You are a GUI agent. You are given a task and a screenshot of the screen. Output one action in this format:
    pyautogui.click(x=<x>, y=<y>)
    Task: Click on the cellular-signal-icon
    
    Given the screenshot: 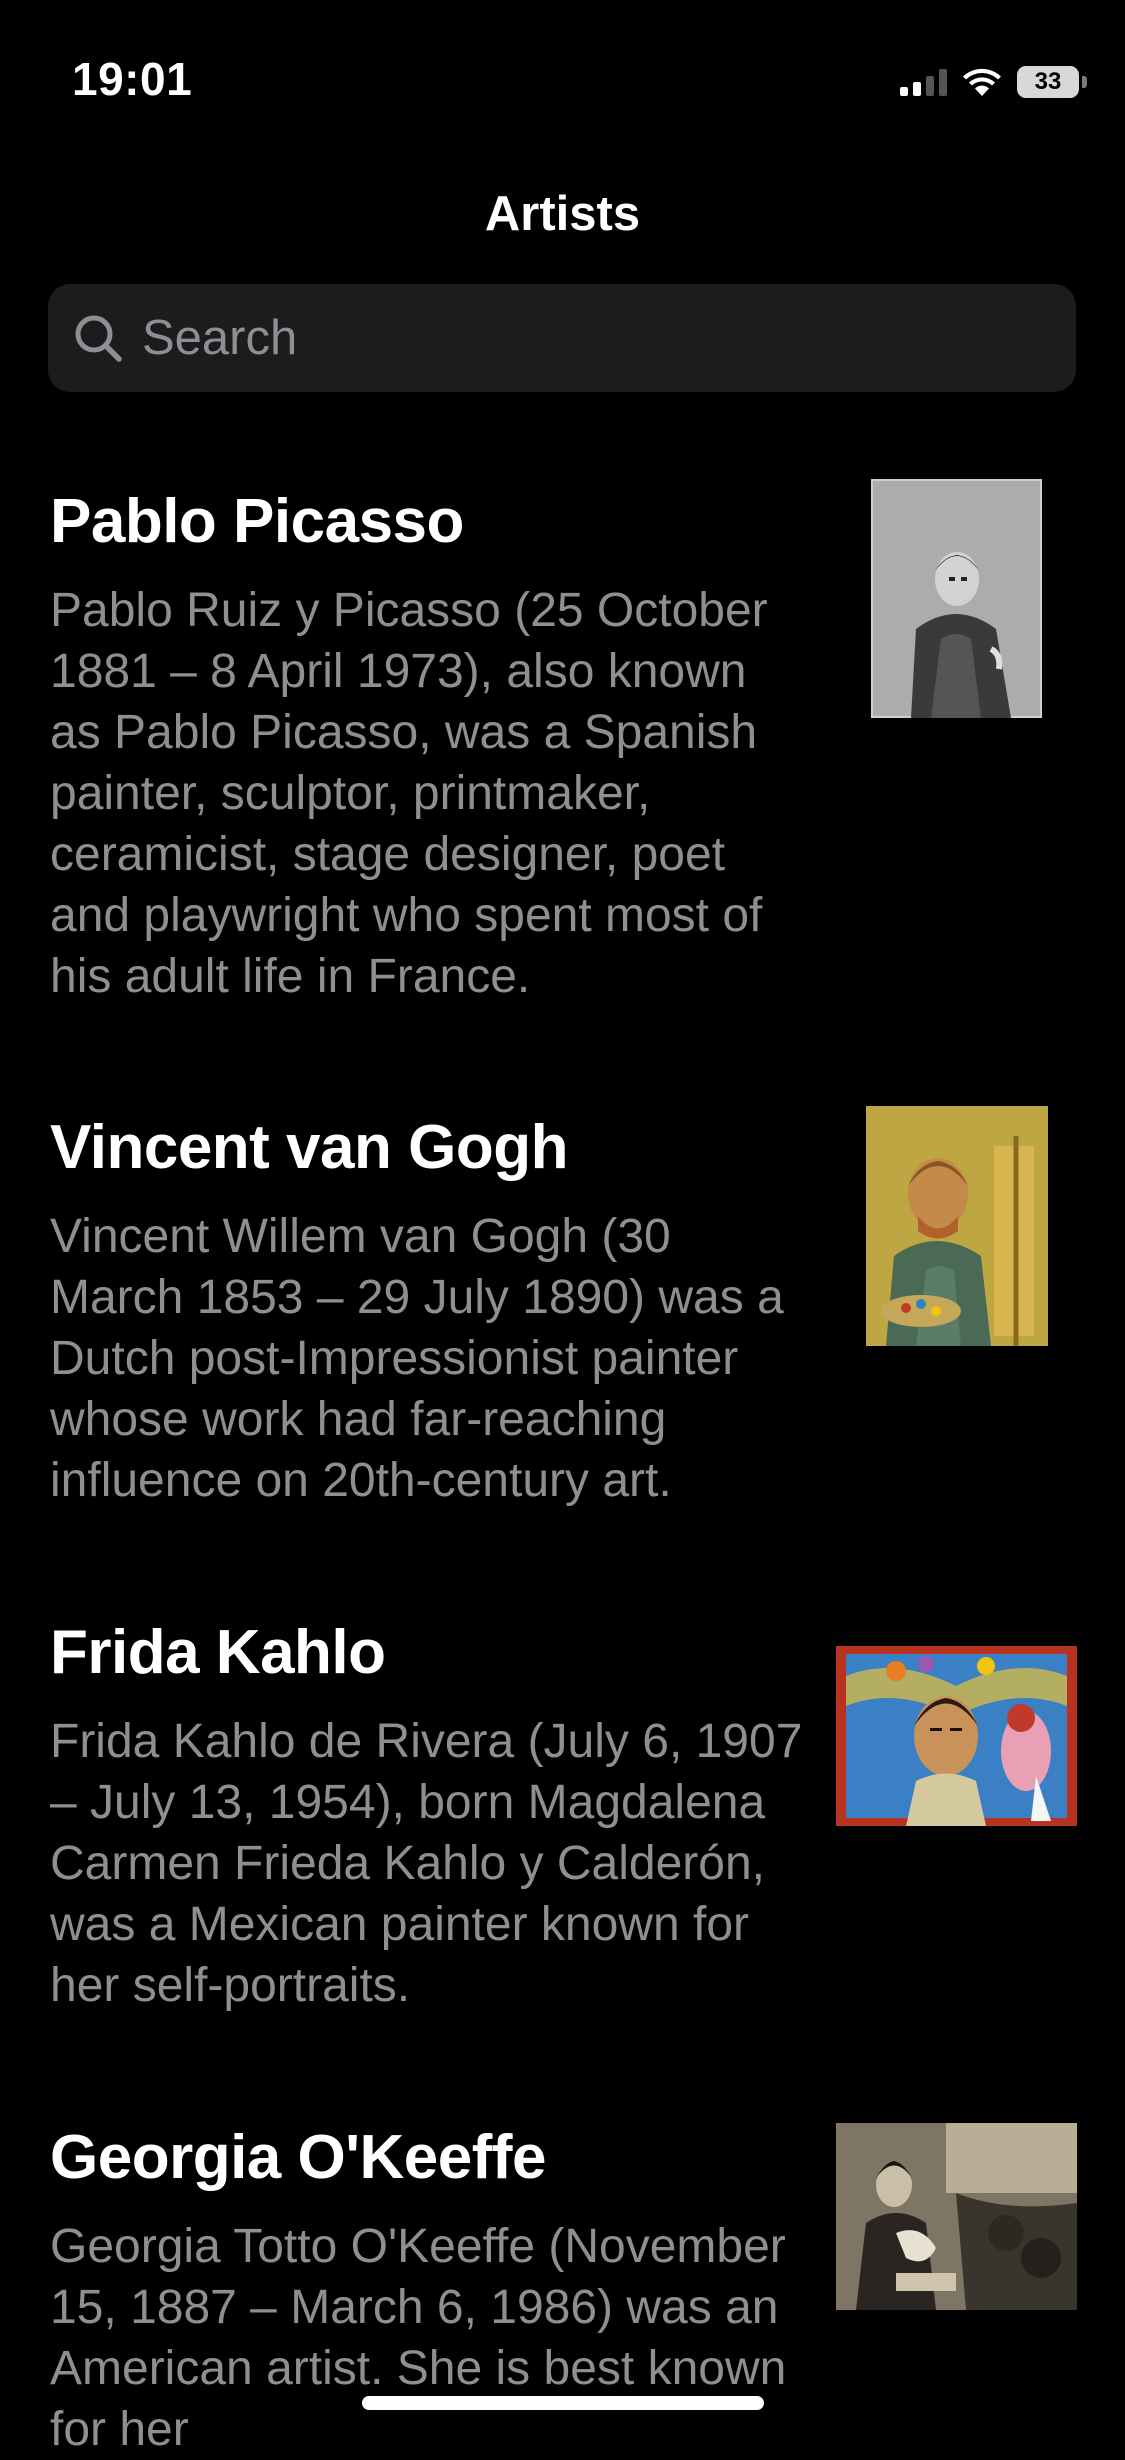 What is the action you would take?
    pyautogui.click(x=923, y=82)
    